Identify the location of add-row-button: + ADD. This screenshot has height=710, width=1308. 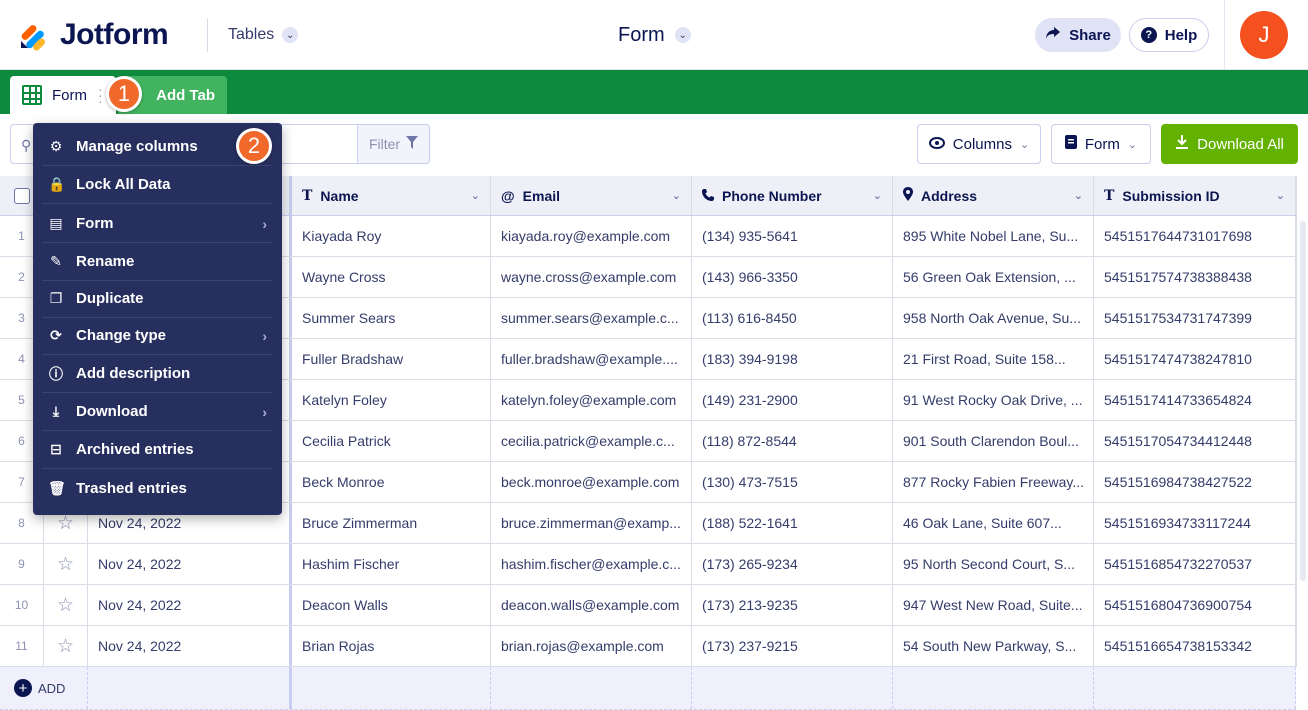
(44, 688).